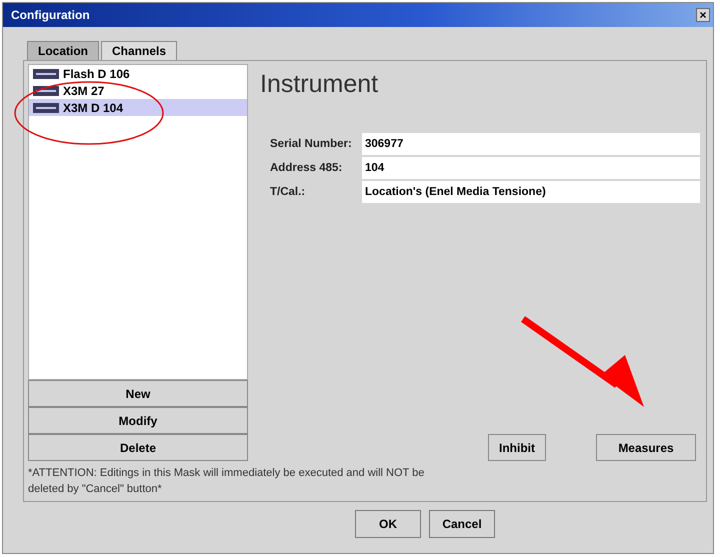 This screenshot has width=720, height=557. Describe the element at coordinates (311, 144) in the screenshot. I see `field-label: Serial Number:` at that location.